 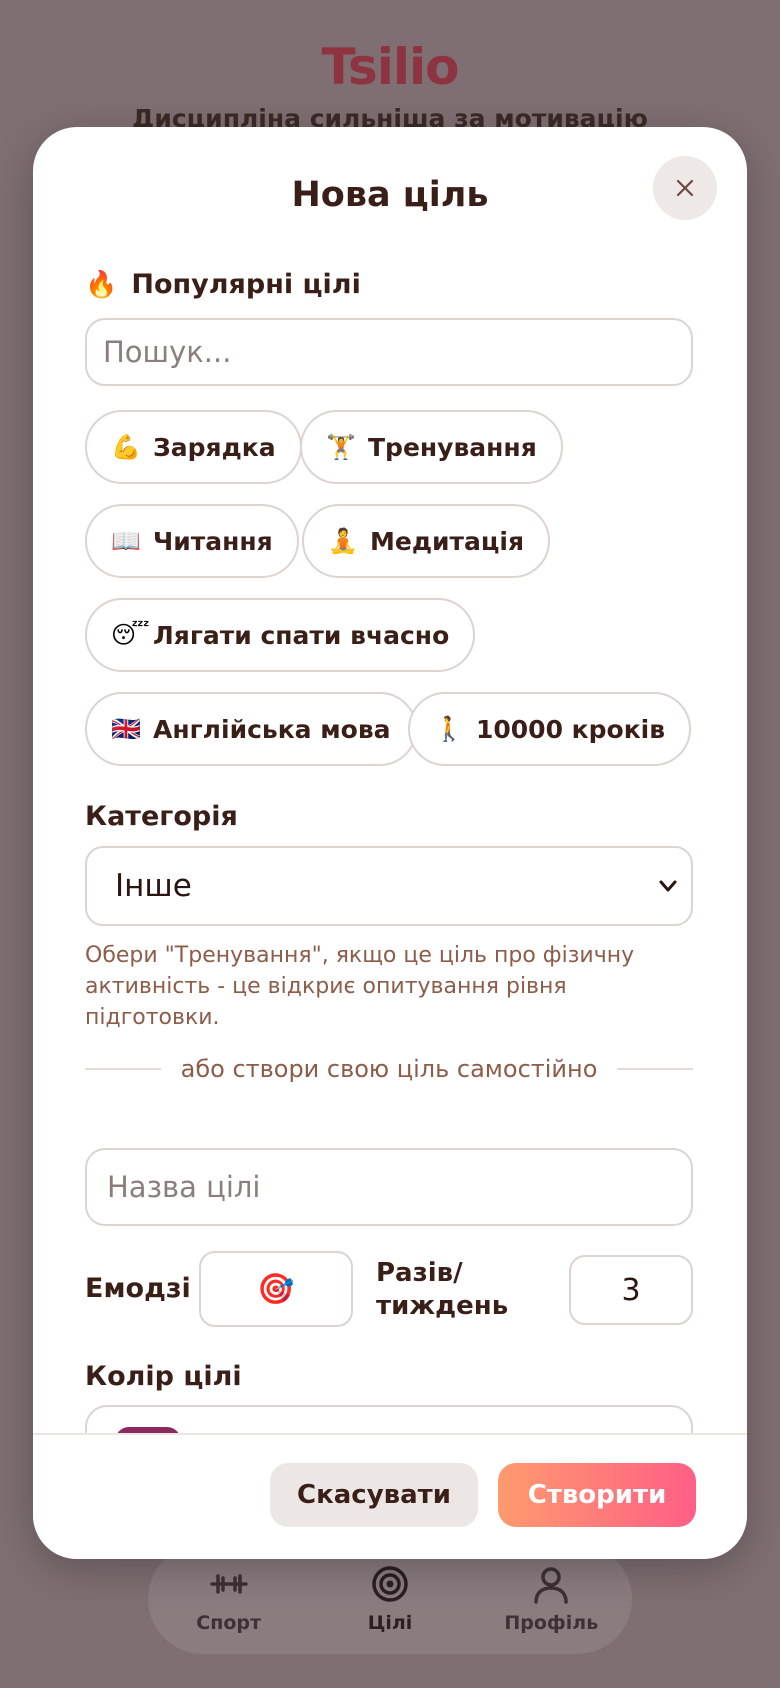 I want to click on walking-person-icon: 🚶, so click(x=449, y=729).